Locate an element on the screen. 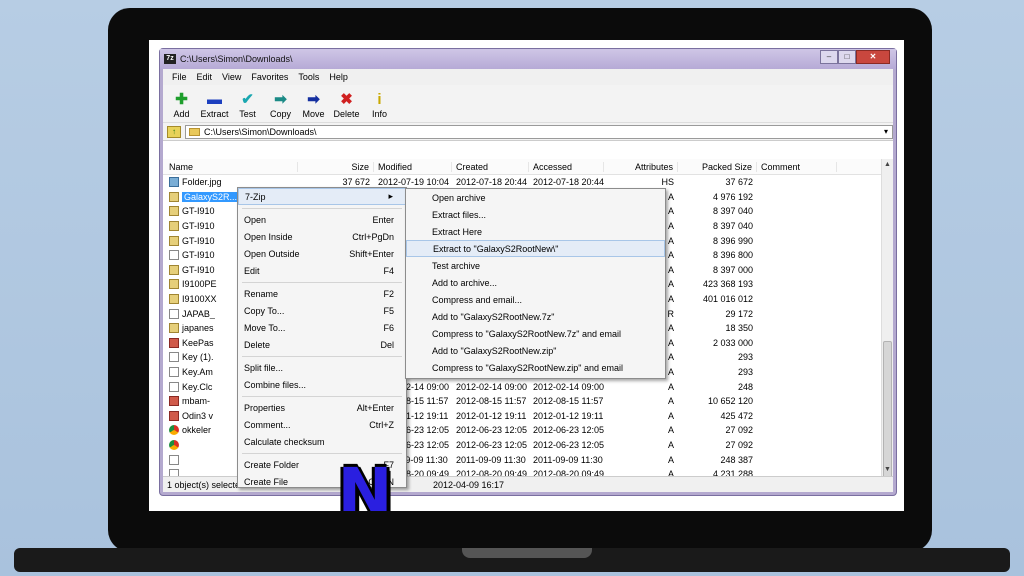 This screenshot has width=1024, height=576. menu-item-rename: Rename F2 is located at coordinates (322, 293).